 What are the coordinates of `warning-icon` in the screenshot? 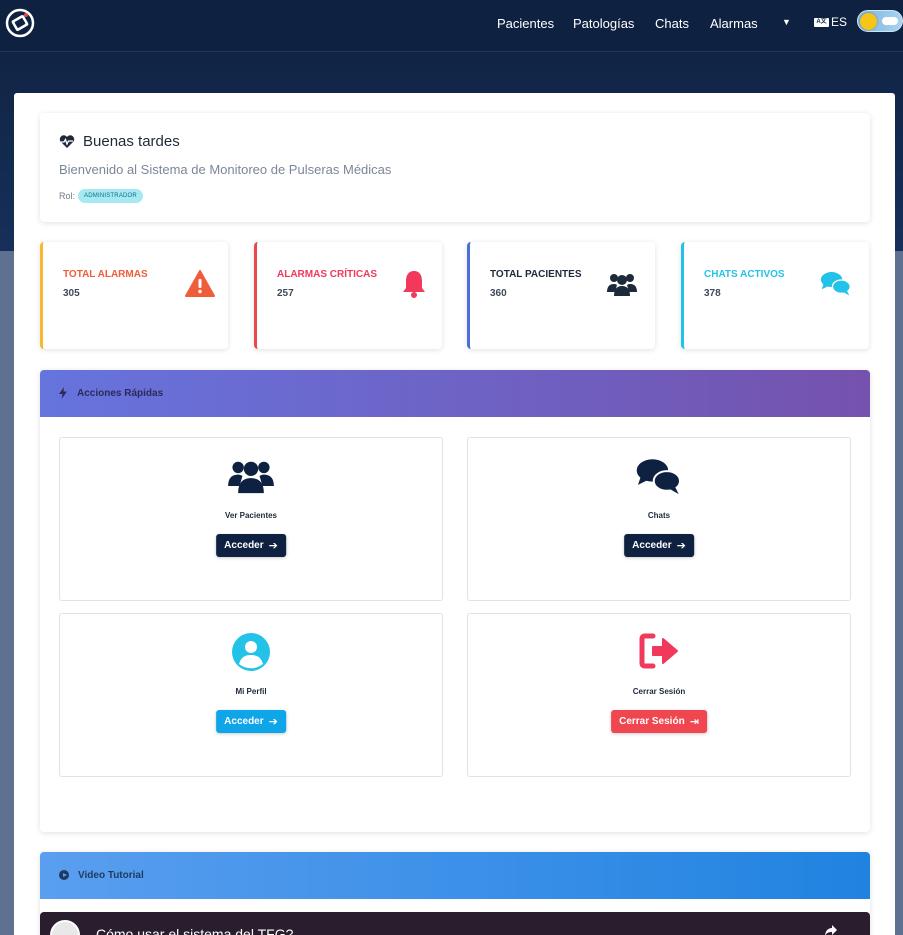 It's located at (200, 283).